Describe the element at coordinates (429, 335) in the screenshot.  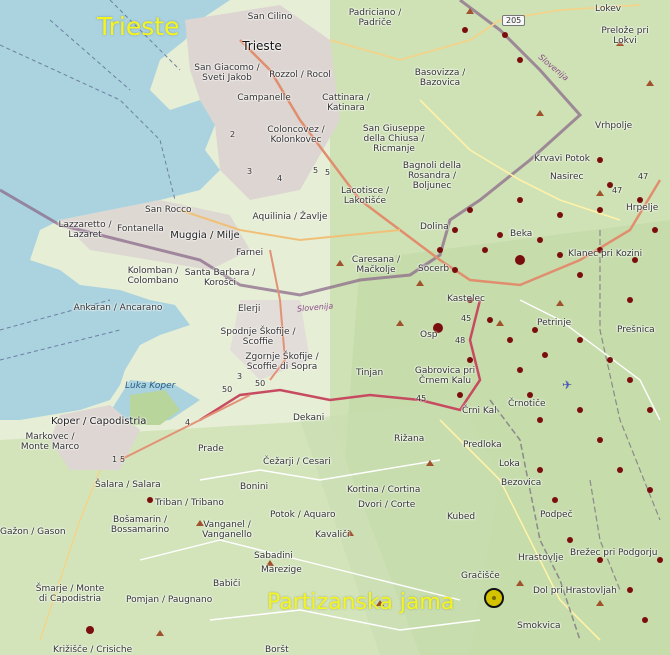
I see `place-label: Osp` at that location.